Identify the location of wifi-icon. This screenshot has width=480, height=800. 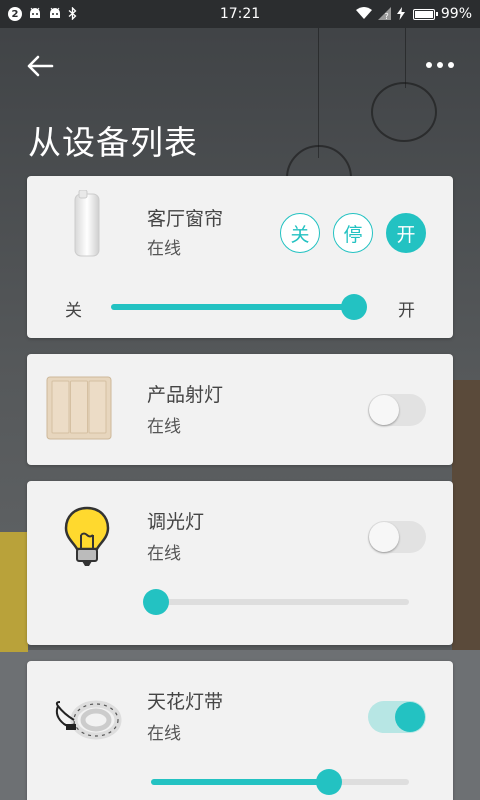
(363, 14).